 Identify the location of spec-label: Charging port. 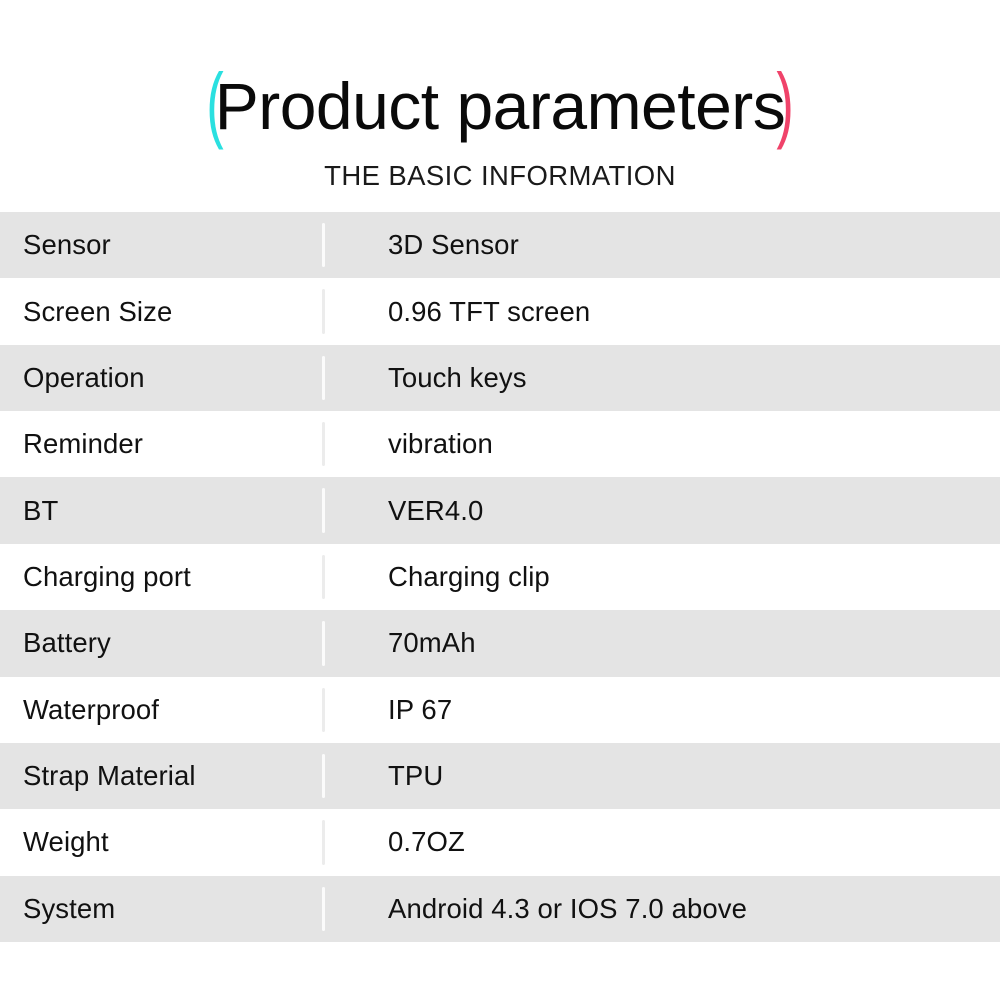
(107, 576).